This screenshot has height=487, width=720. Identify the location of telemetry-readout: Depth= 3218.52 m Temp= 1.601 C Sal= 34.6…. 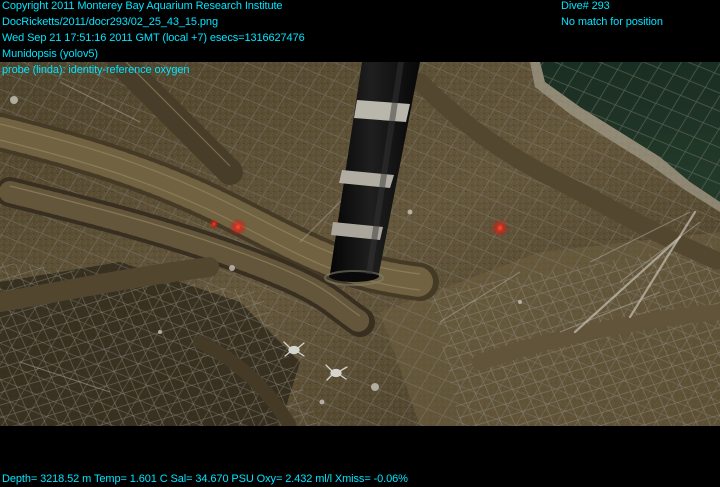
(205, 479).